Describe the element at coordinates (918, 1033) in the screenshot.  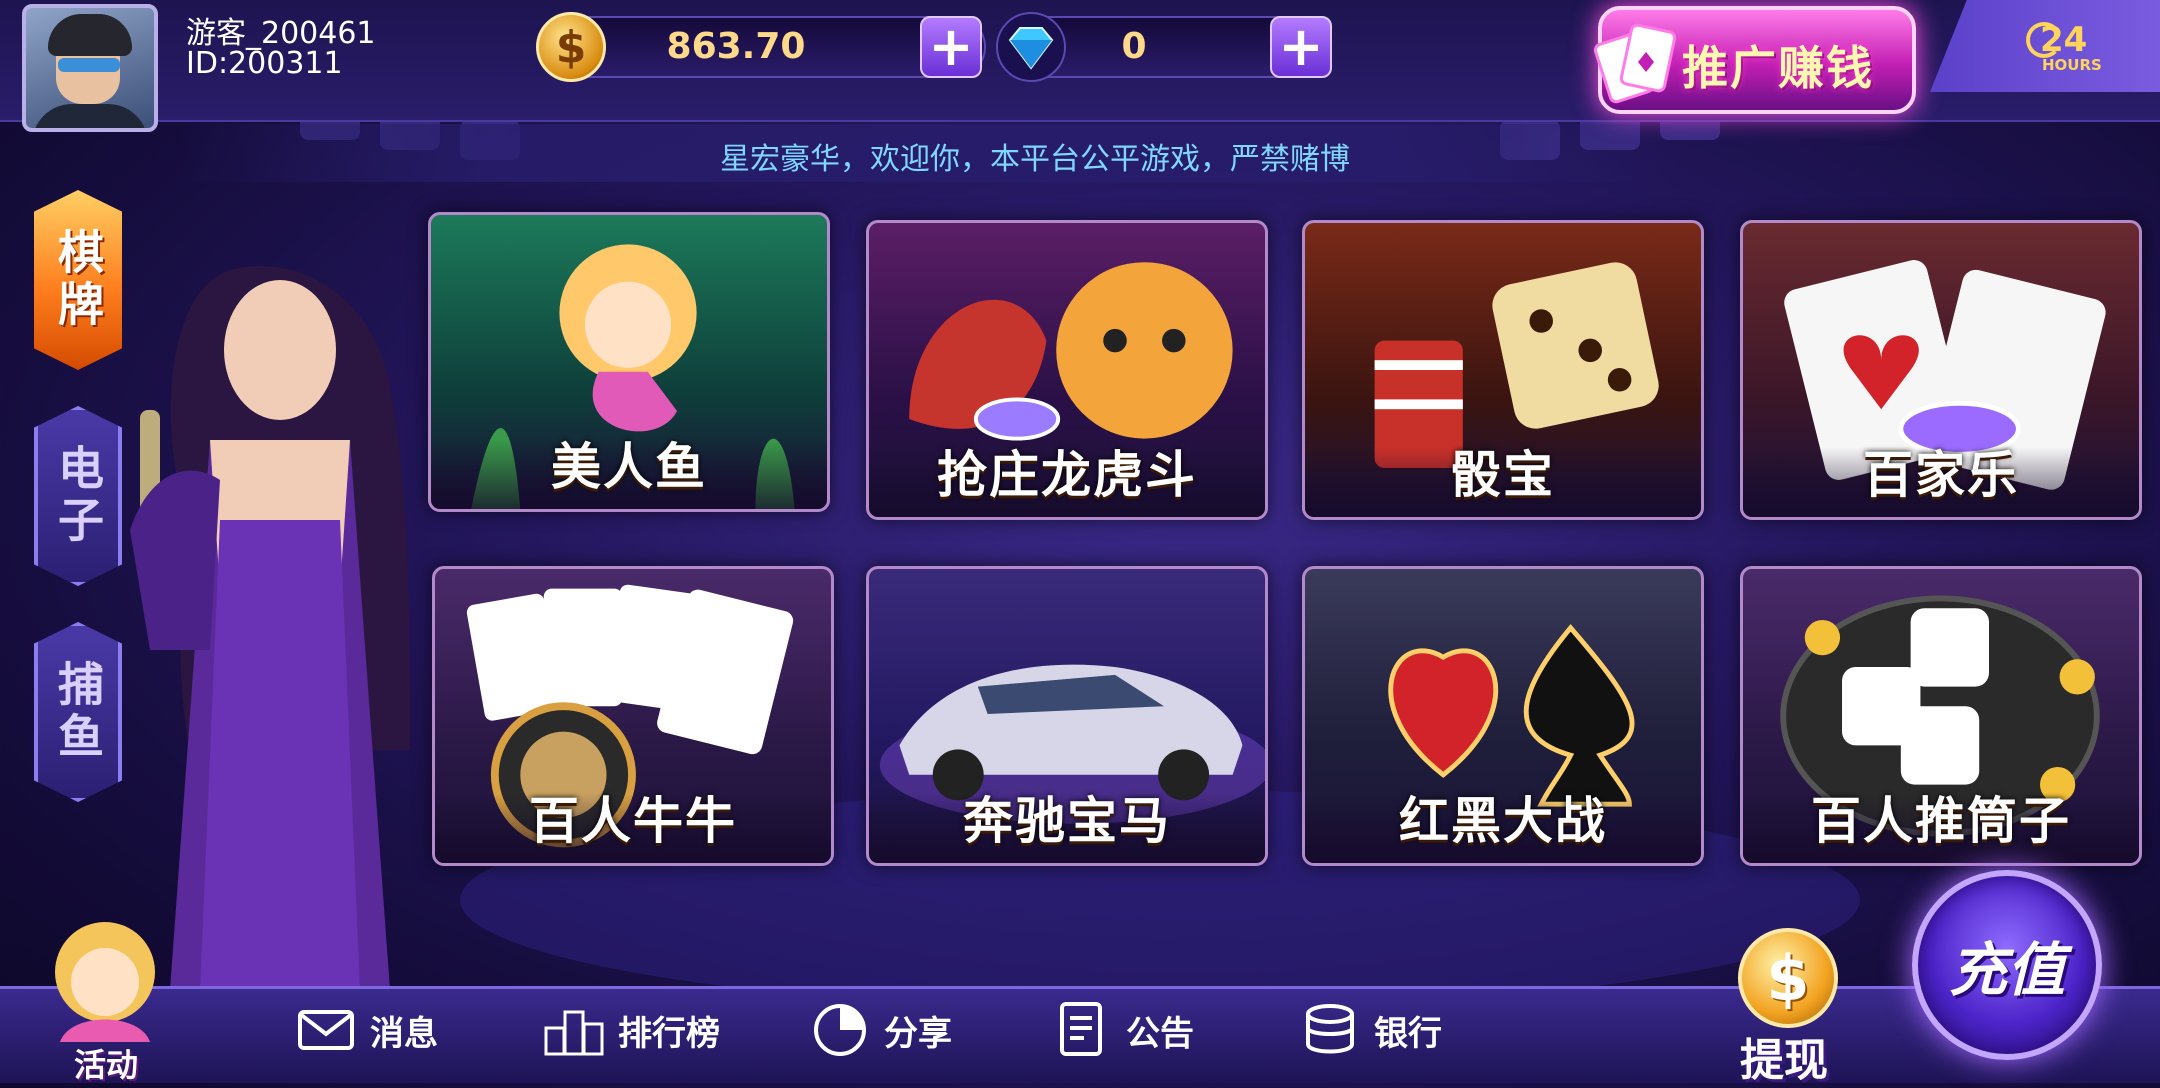
I see `share-label: 分享` at that location.